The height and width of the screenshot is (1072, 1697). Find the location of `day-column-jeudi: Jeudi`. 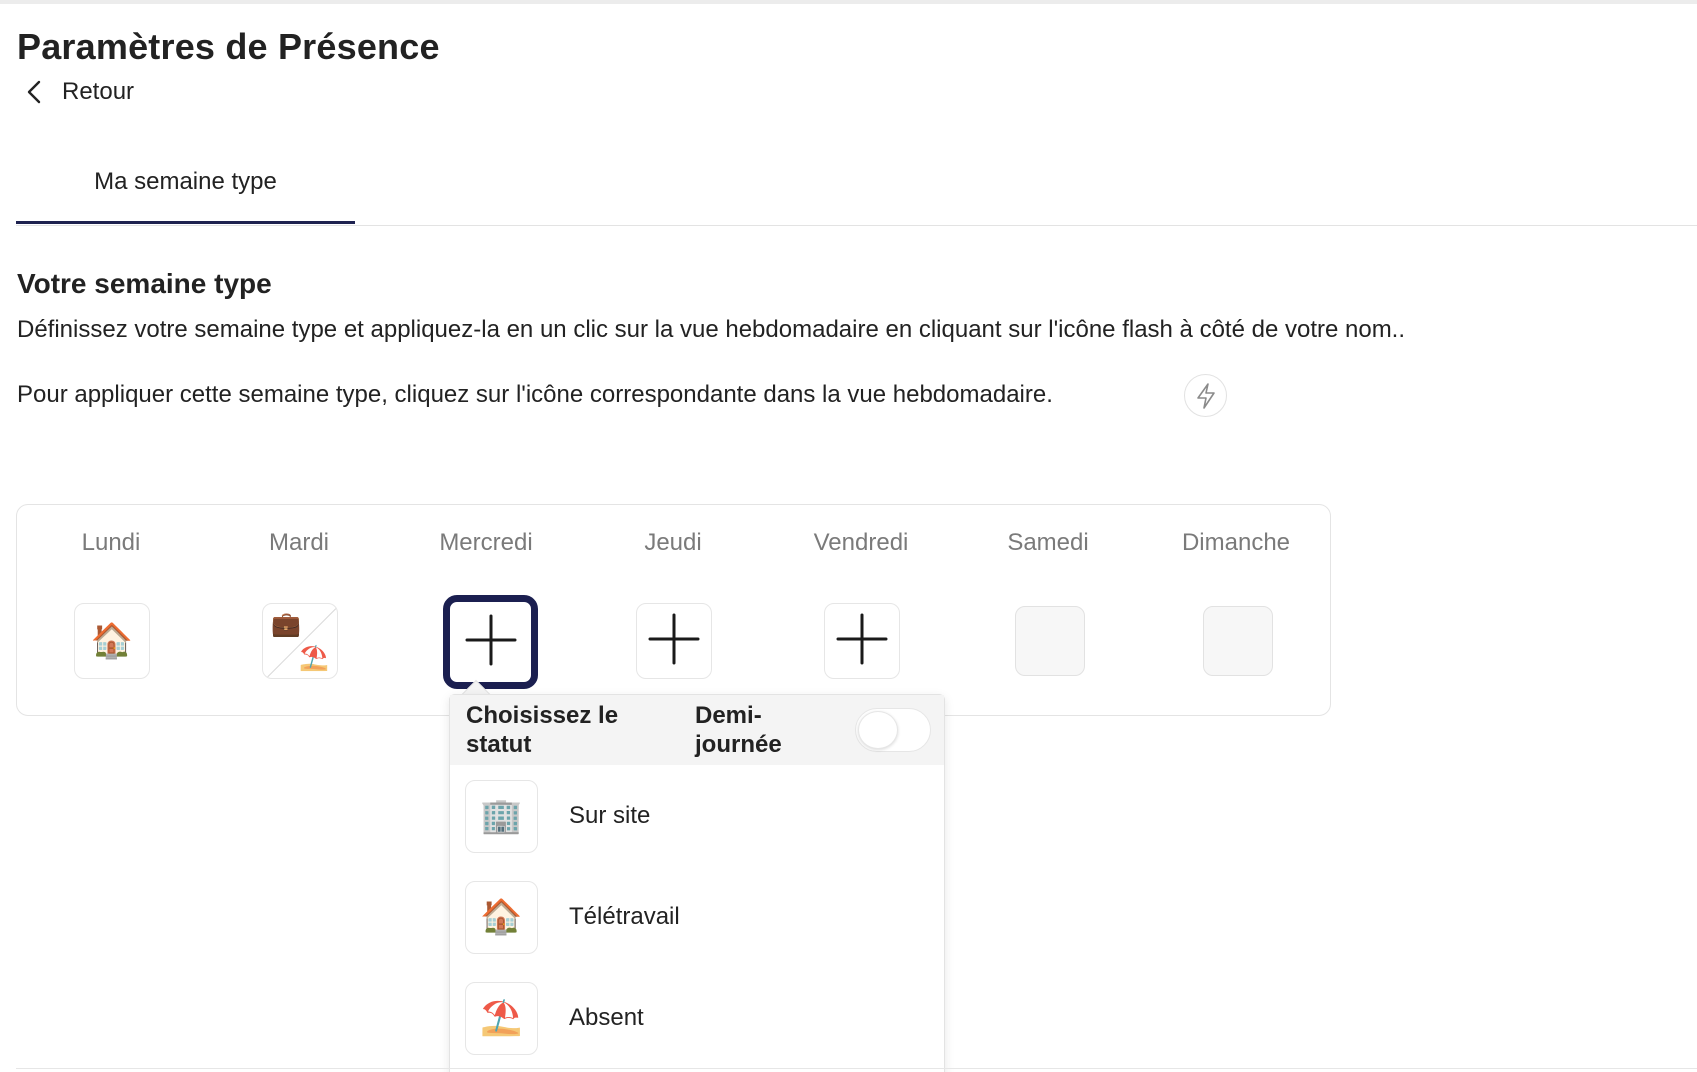

day-column-jeudi: Jeudi is located at coordinates (673, 611).